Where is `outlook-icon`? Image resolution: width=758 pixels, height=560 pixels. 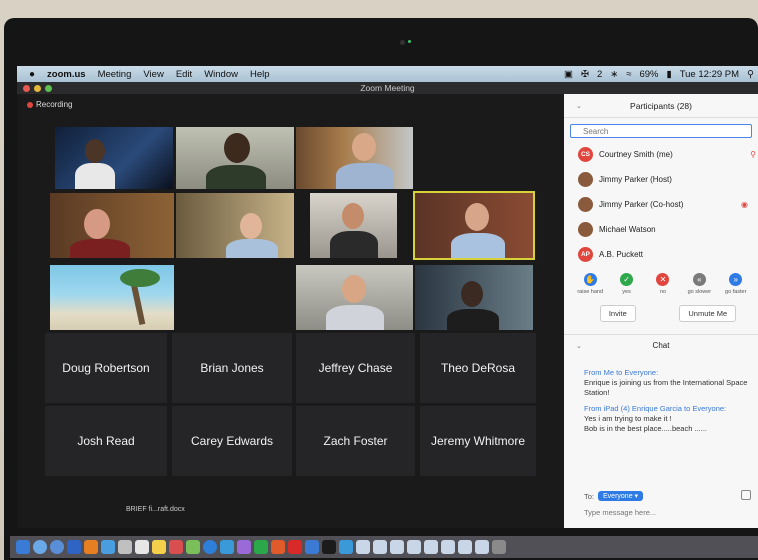
outlook-icon is located at coordinates (346, 547).